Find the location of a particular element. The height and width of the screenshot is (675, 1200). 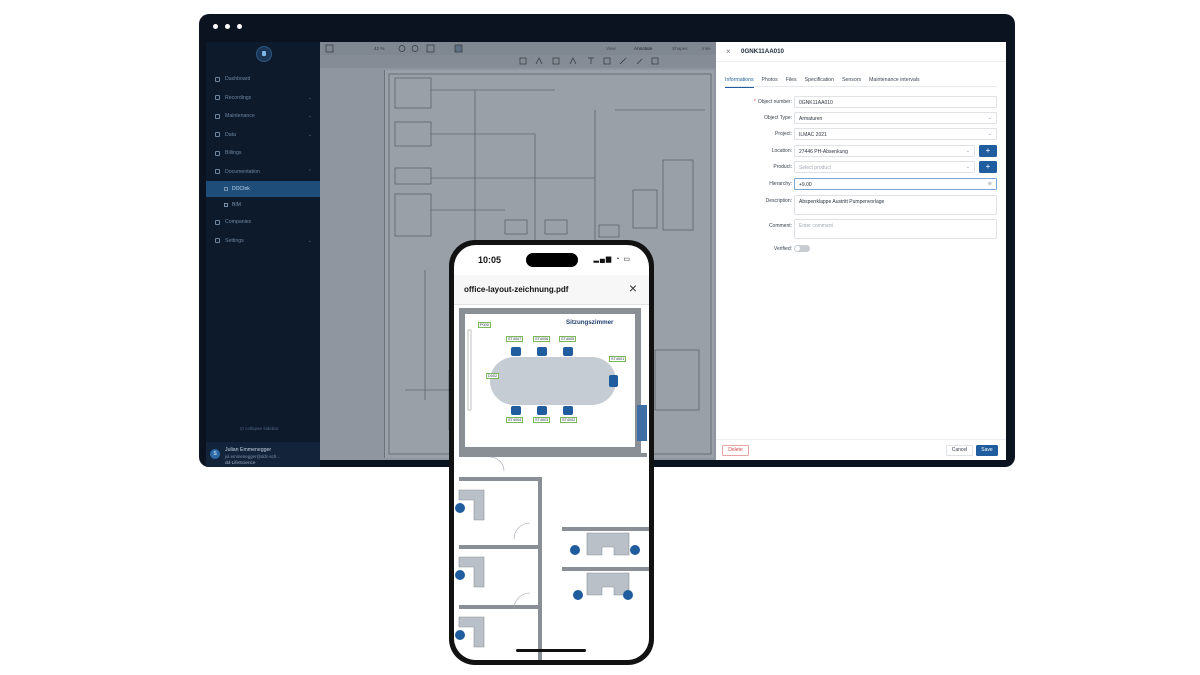

book-icon is located at coordinates (217, 172).